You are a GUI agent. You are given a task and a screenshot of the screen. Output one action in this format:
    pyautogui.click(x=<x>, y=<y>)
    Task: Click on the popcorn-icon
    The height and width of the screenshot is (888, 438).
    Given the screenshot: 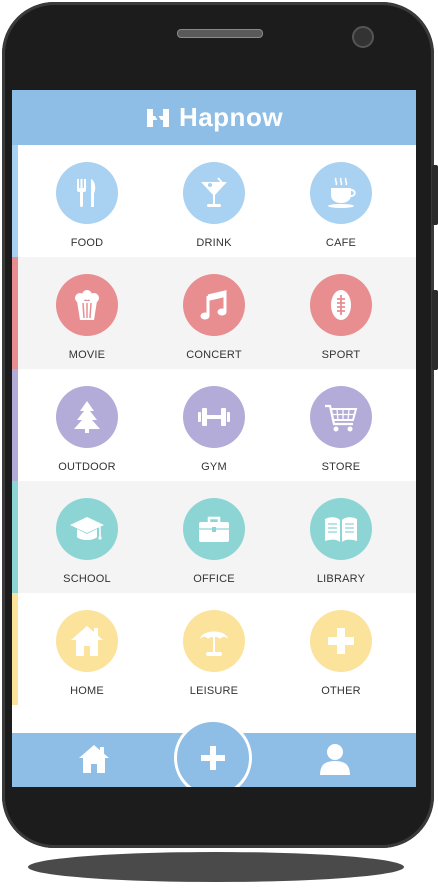 What is the action you would take?
    pyautogui.click(x=87, y=305)
    